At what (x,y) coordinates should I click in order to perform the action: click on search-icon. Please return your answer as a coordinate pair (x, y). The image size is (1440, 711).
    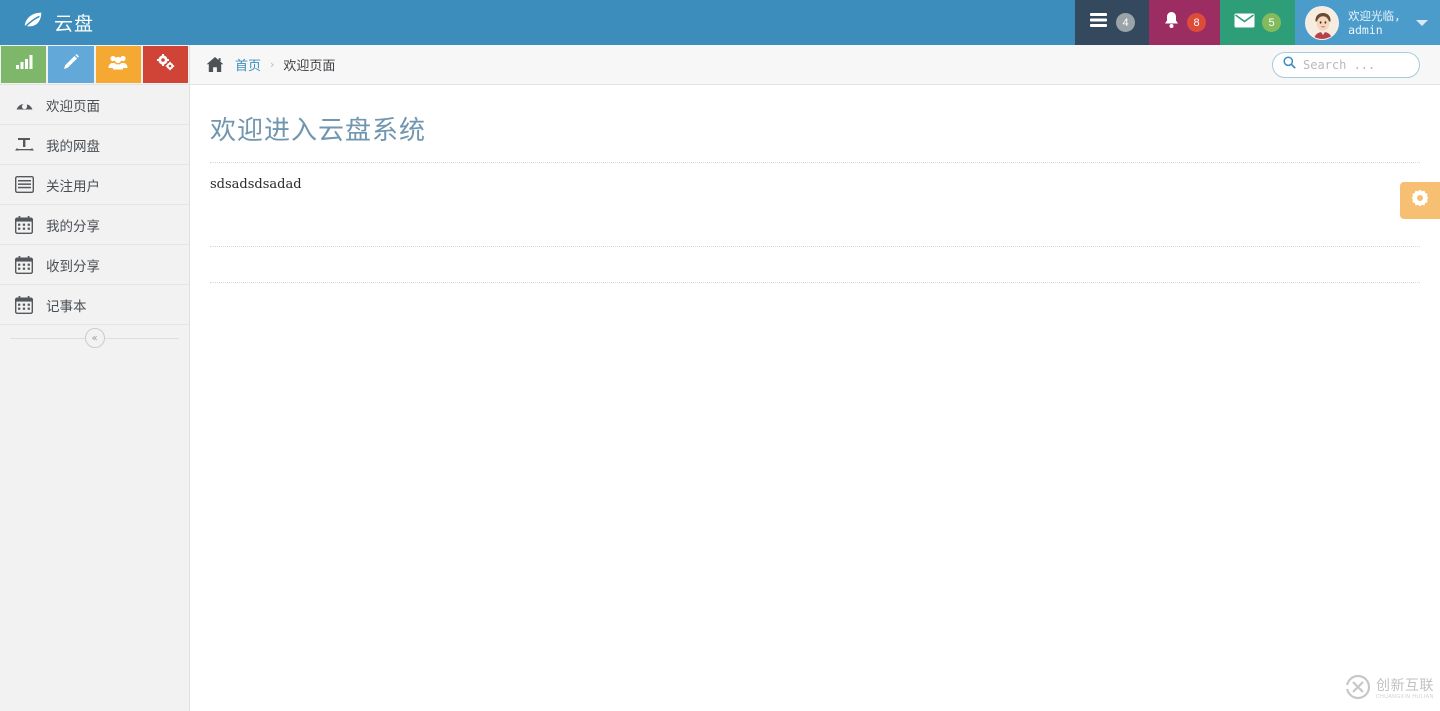
    Looking at the image, I should click on (1289, 64).